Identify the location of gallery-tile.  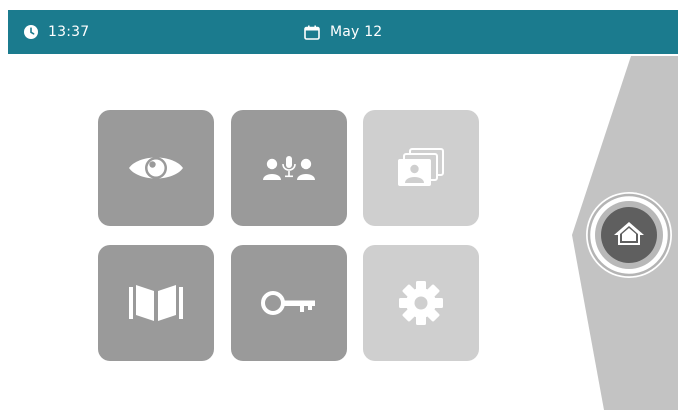
(421, 168).